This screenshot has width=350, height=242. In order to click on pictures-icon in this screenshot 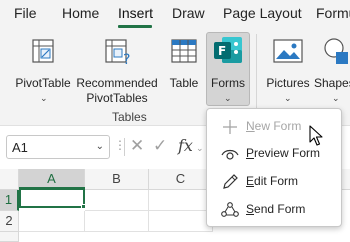, I will do `click(288, 51)`.